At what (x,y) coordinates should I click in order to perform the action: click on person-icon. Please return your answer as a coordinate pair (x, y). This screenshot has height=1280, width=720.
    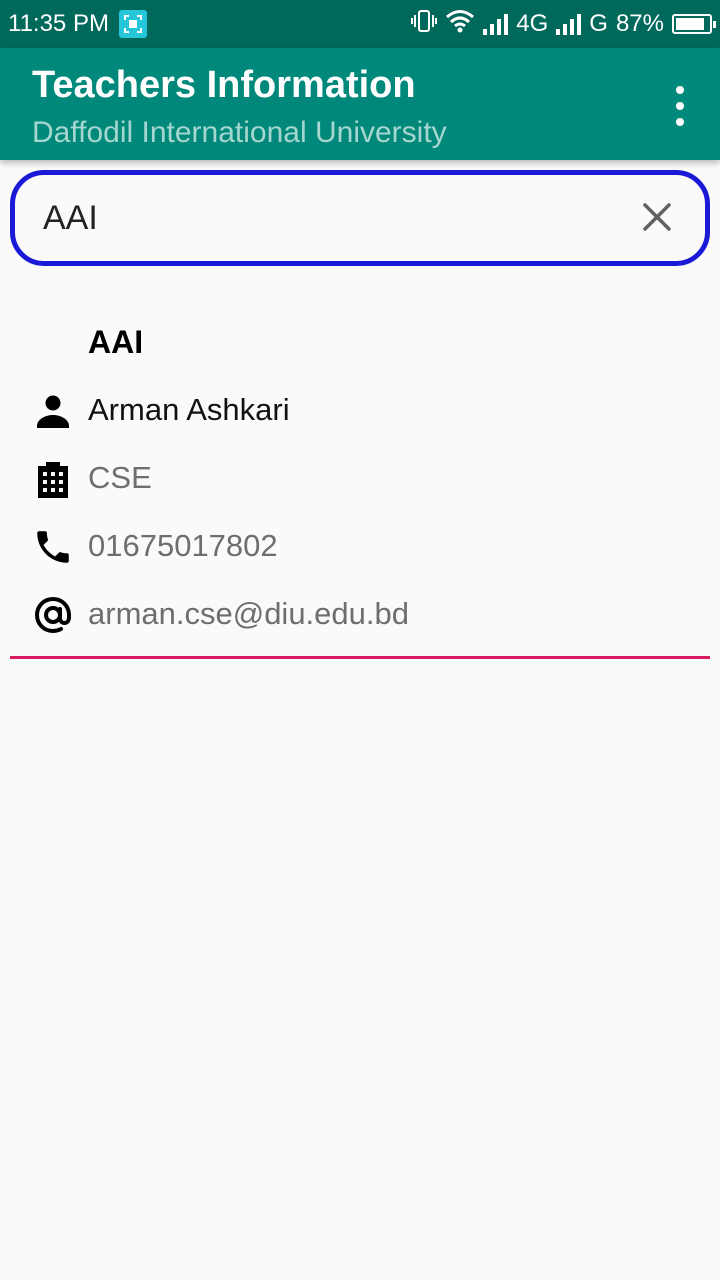
    Looking at the image, I should click on (53, 411).